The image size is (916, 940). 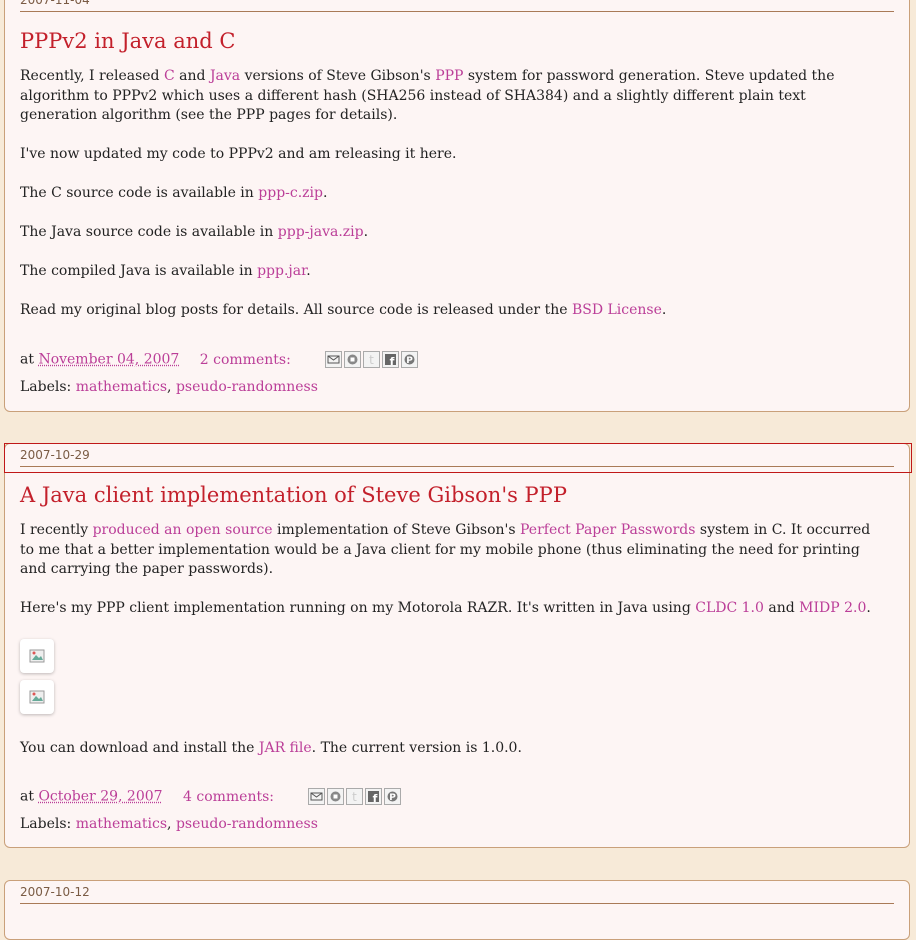 What do you see at coordinates (607, 530) in the screenshot?
I see `link-perfect-paper-passwords: Perfect Paper Passwords` at bounding box center [607, 530].